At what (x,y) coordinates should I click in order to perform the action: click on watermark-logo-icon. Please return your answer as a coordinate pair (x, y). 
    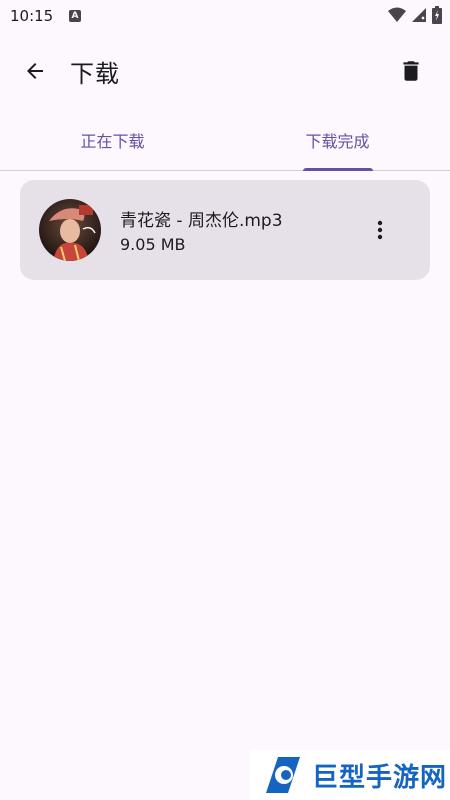
    Looking at the image, I should click on (283, 775).